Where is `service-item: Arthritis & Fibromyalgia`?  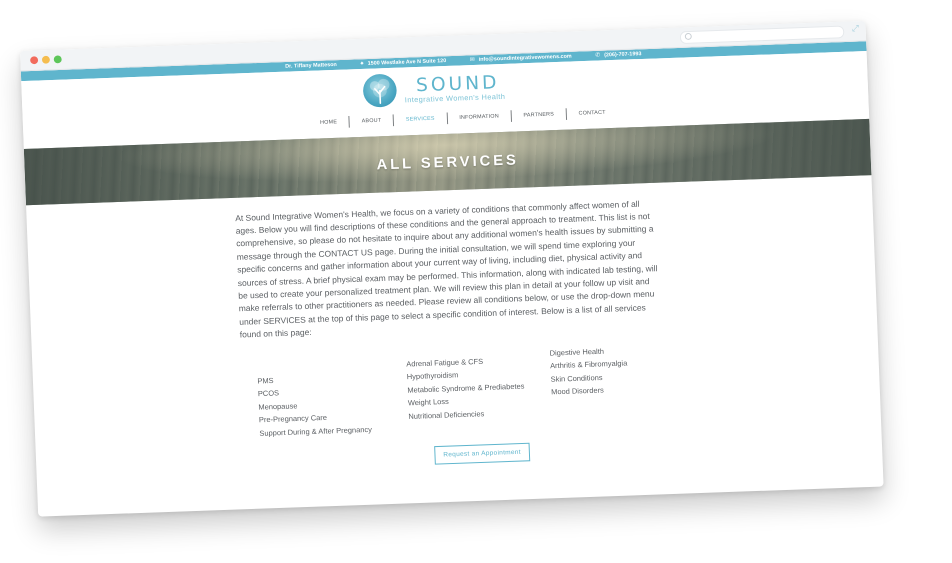
service-item: Arthritis & Fibromyalgia is located at coordinates (589, 365).